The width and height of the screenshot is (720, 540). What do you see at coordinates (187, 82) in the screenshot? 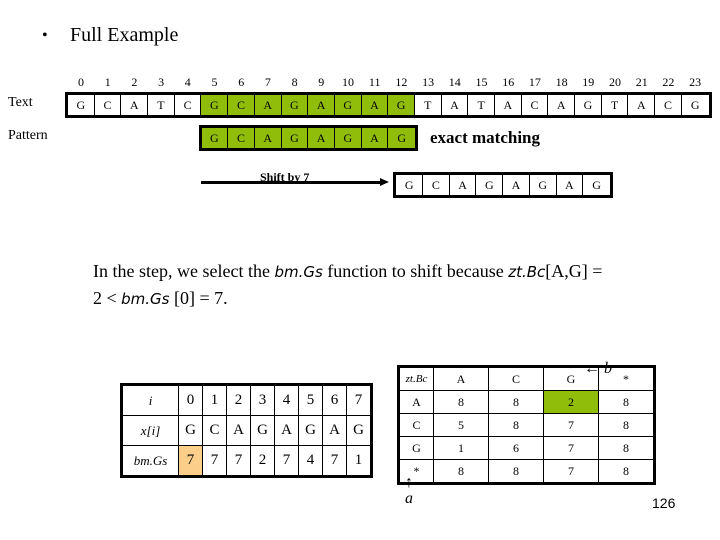
I see `index-label: 4` at bounding box center [187, 82].